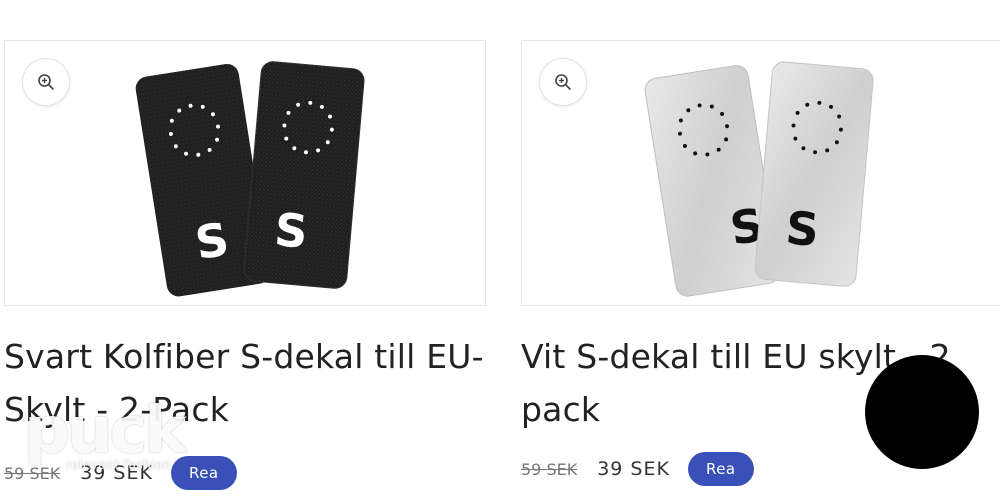  What do you see at coordinates (922, 412) in the screenshot?
I see `black-circle-overlay` at bounding box center [922, 412].